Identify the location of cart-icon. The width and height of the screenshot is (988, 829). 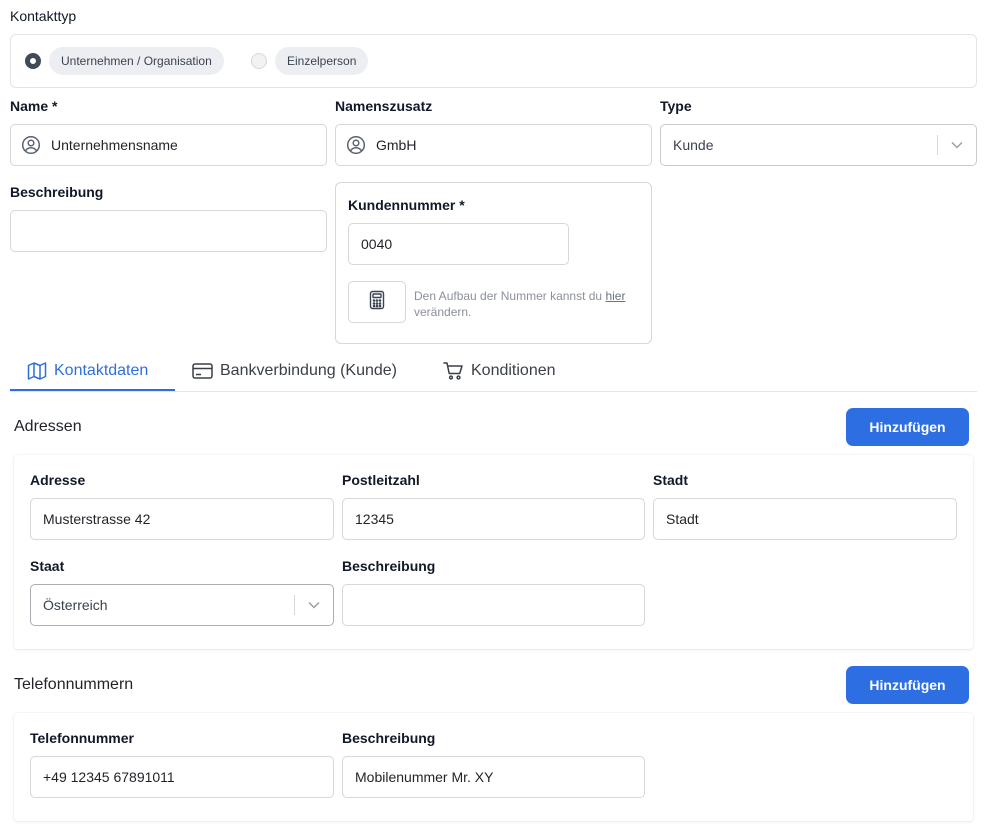
(453, 371).